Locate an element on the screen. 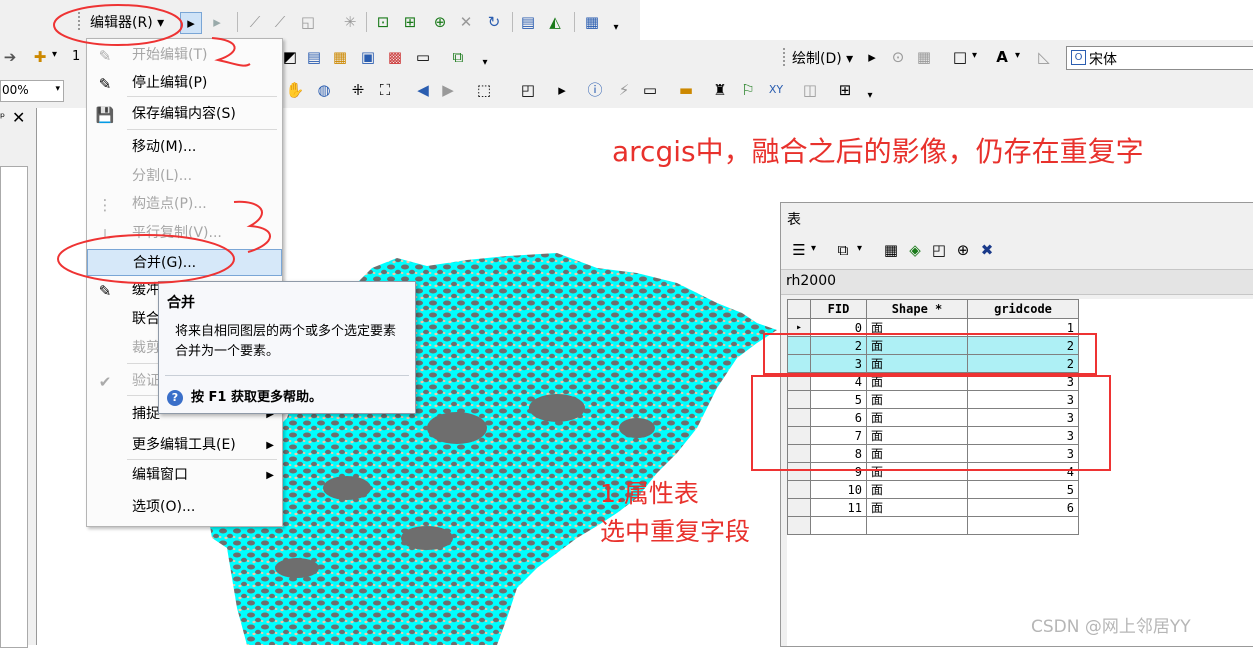 The image size is (1253, 649). editor-toolbar-icon: ◩ is located at coordinates (290, 57).